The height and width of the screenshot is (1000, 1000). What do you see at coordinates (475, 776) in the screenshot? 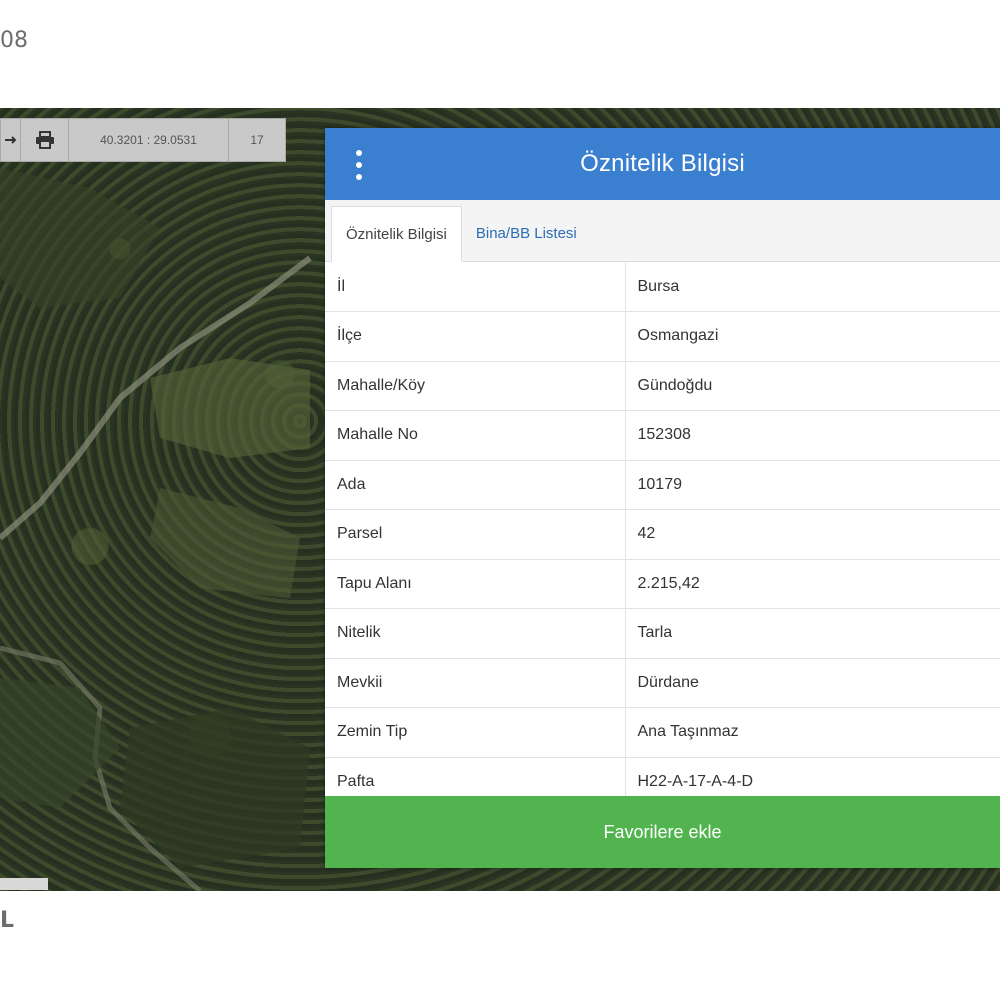
I see `row-key: Pafta` at bounding box center [475, 776].